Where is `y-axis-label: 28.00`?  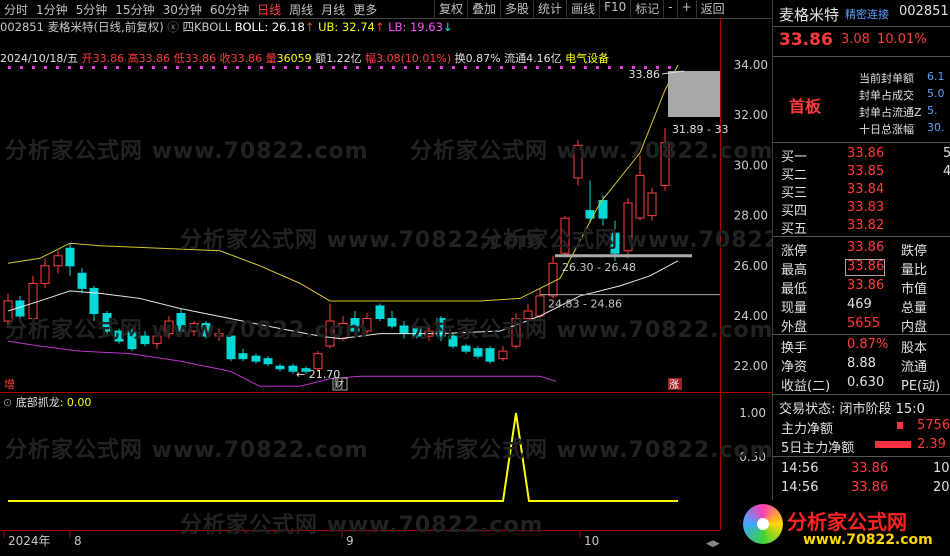
y-axis-label: 28.00 is located at coordinates (751, 216).